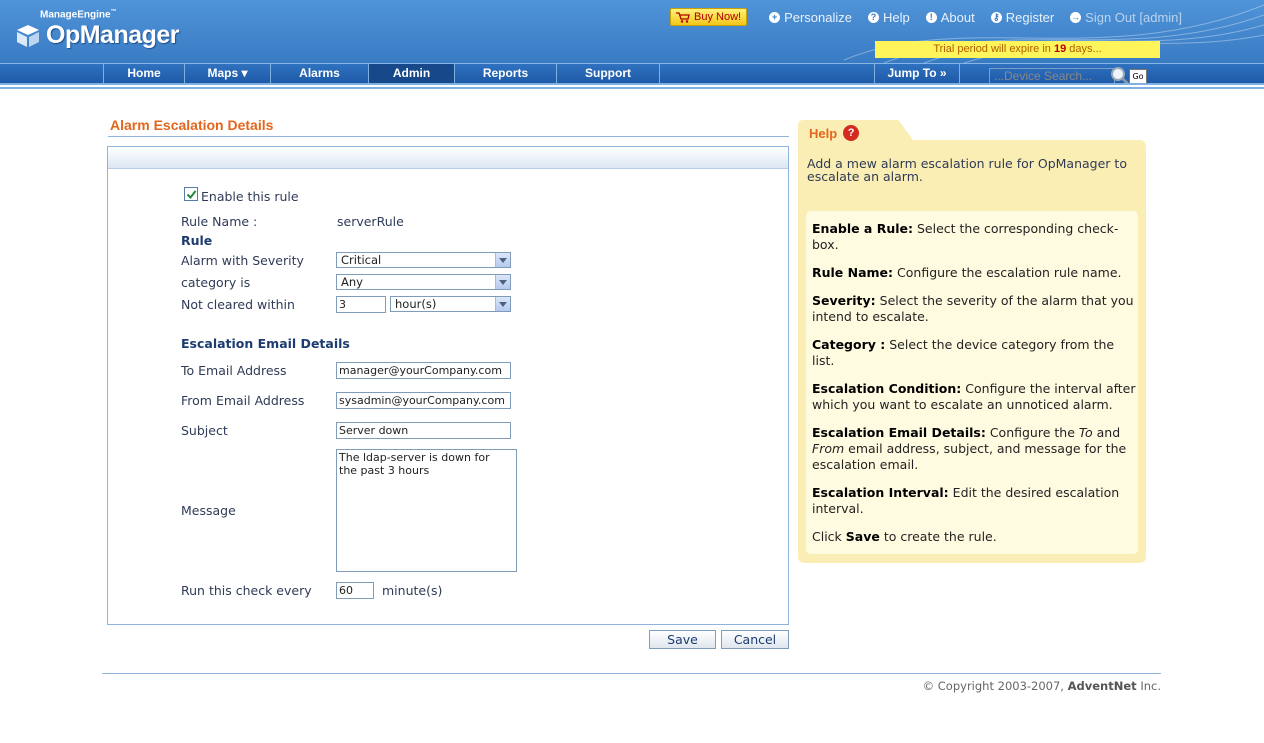  I want to click on from-email-input: sysadmin@yourCompany.com, so click(423, 400).